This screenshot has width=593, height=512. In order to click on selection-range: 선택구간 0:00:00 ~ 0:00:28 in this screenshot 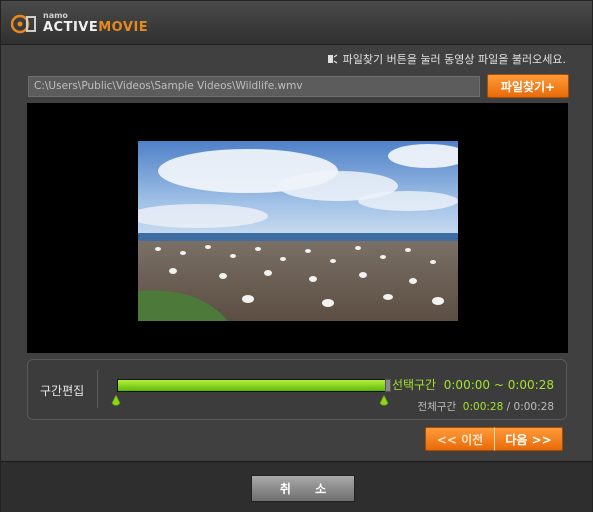, I will do `click(473, 384)`.